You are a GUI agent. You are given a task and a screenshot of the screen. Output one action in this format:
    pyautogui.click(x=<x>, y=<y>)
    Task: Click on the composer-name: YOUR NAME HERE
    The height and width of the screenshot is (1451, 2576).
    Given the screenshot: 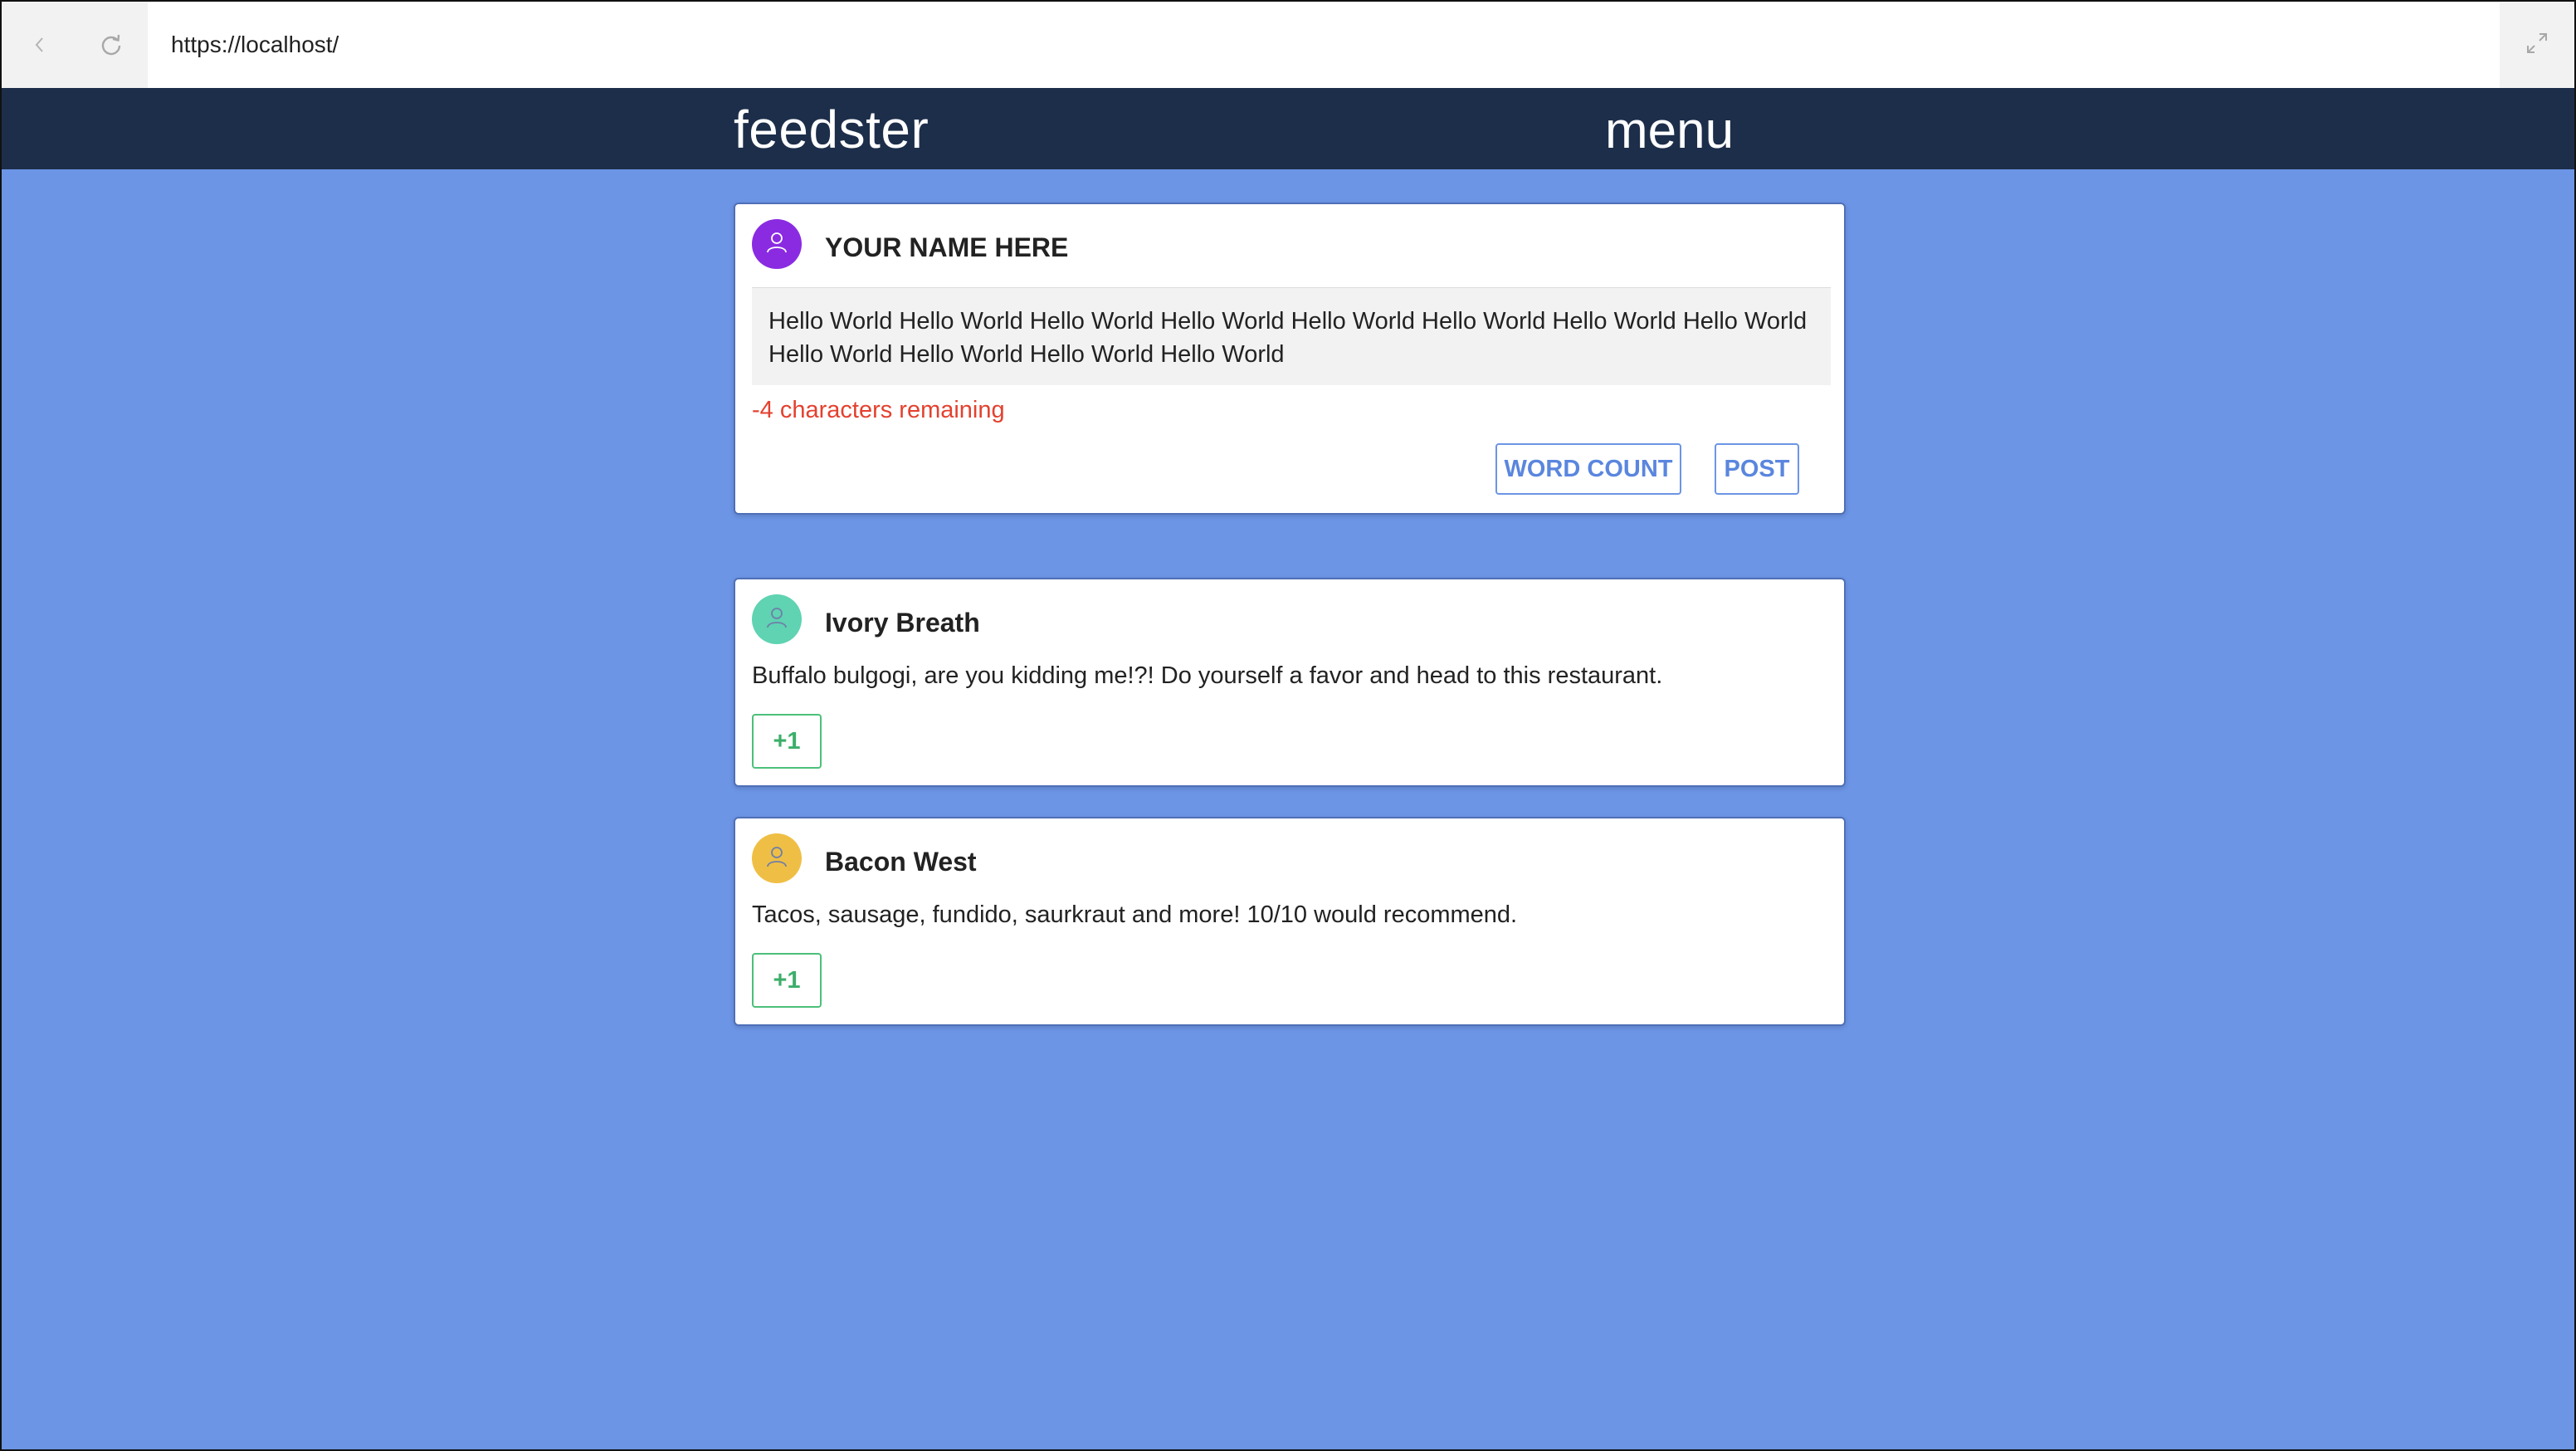 What is the action you would take?
    pyautogui.click(x=947, y=247)
    